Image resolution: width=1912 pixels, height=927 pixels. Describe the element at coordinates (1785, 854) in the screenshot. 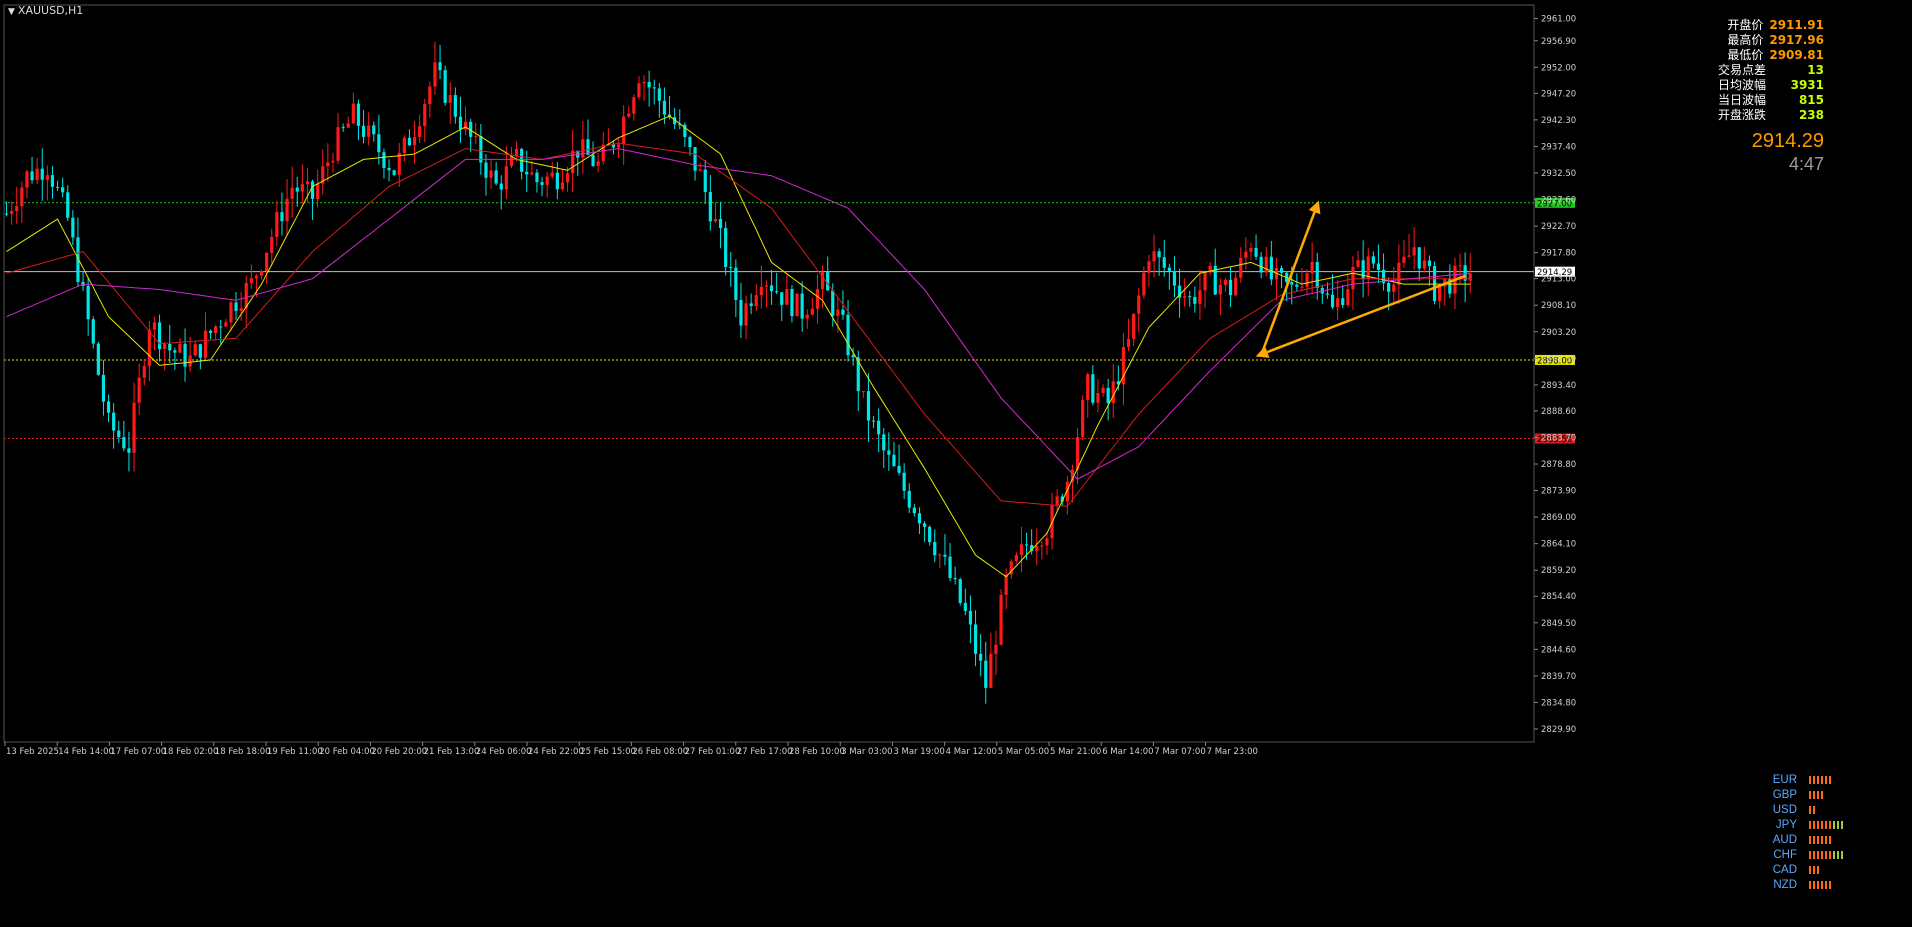

I see `currency-label: CHF` at that location.